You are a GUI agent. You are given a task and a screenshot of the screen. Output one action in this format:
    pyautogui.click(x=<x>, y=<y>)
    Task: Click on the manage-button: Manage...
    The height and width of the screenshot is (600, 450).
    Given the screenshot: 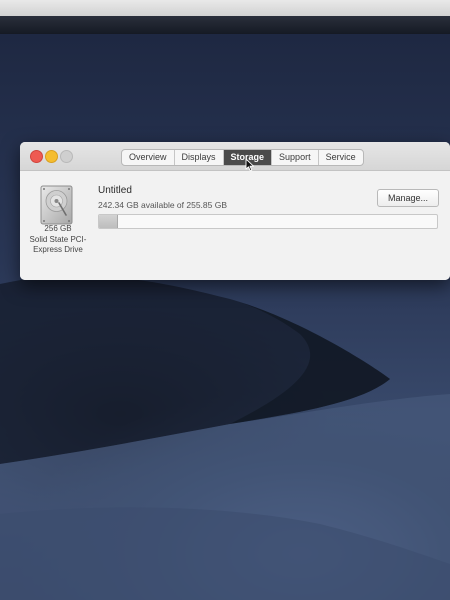 What is the action you would take?
    pyautogui.click(x=408, y=198)
    